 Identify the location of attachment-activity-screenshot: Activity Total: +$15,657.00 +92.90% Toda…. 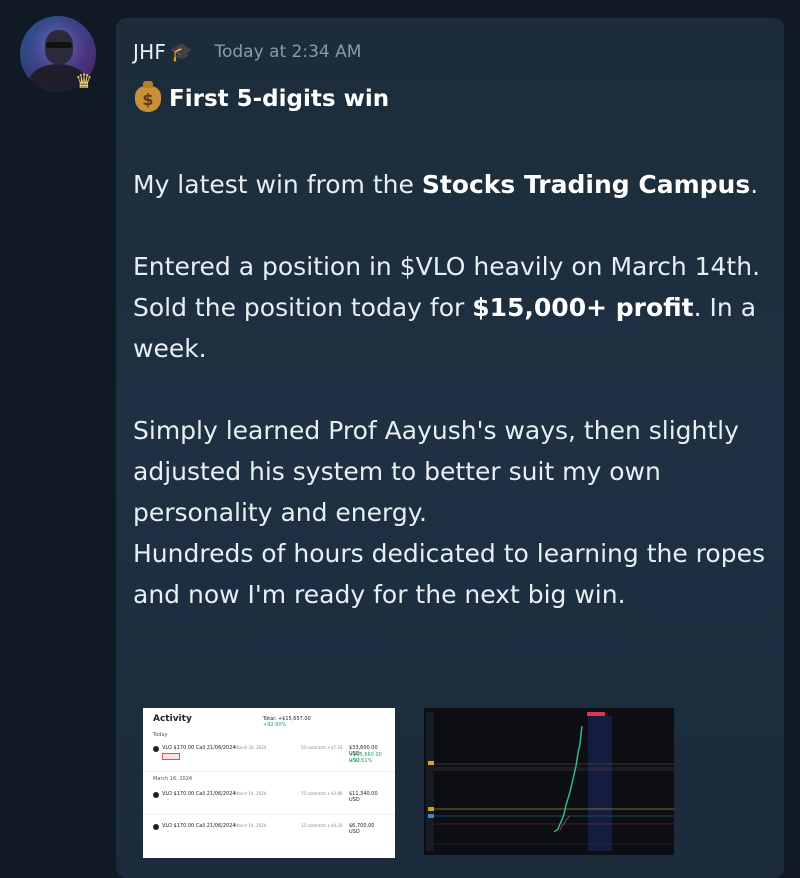
(269, 783).